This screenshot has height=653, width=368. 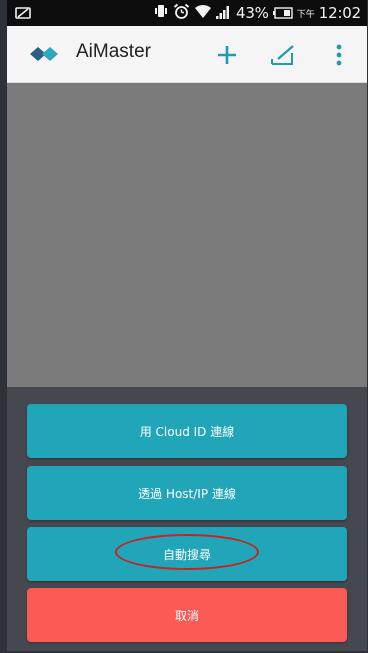 What do you see at coordinates (23, 14) in the screenshot?
I see `screenshot-notification-icon` at bounding box center [23, 14].